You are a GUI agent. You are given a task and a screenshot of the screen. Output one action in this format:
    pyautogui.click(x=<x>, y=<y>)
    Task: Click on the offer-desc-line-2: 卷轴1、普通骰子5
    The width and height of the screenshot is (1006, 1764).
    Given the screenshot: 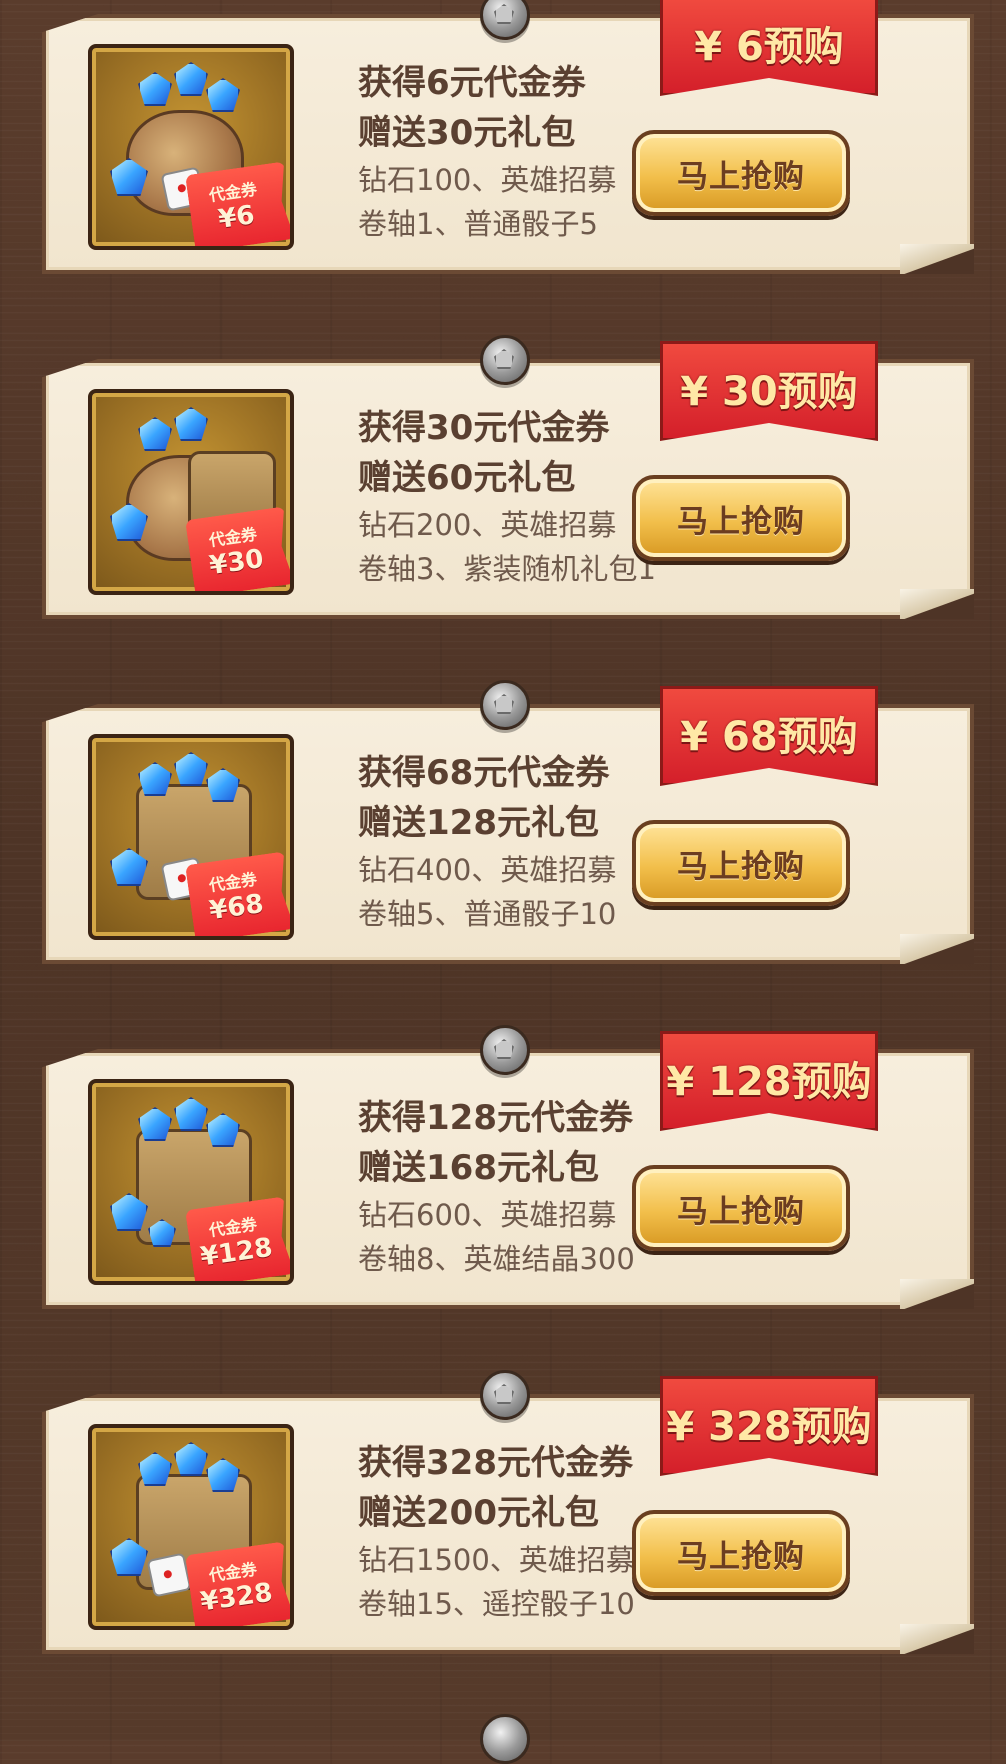 What is the action you would take?
    pyautogui.click(x=478, y=224)
    